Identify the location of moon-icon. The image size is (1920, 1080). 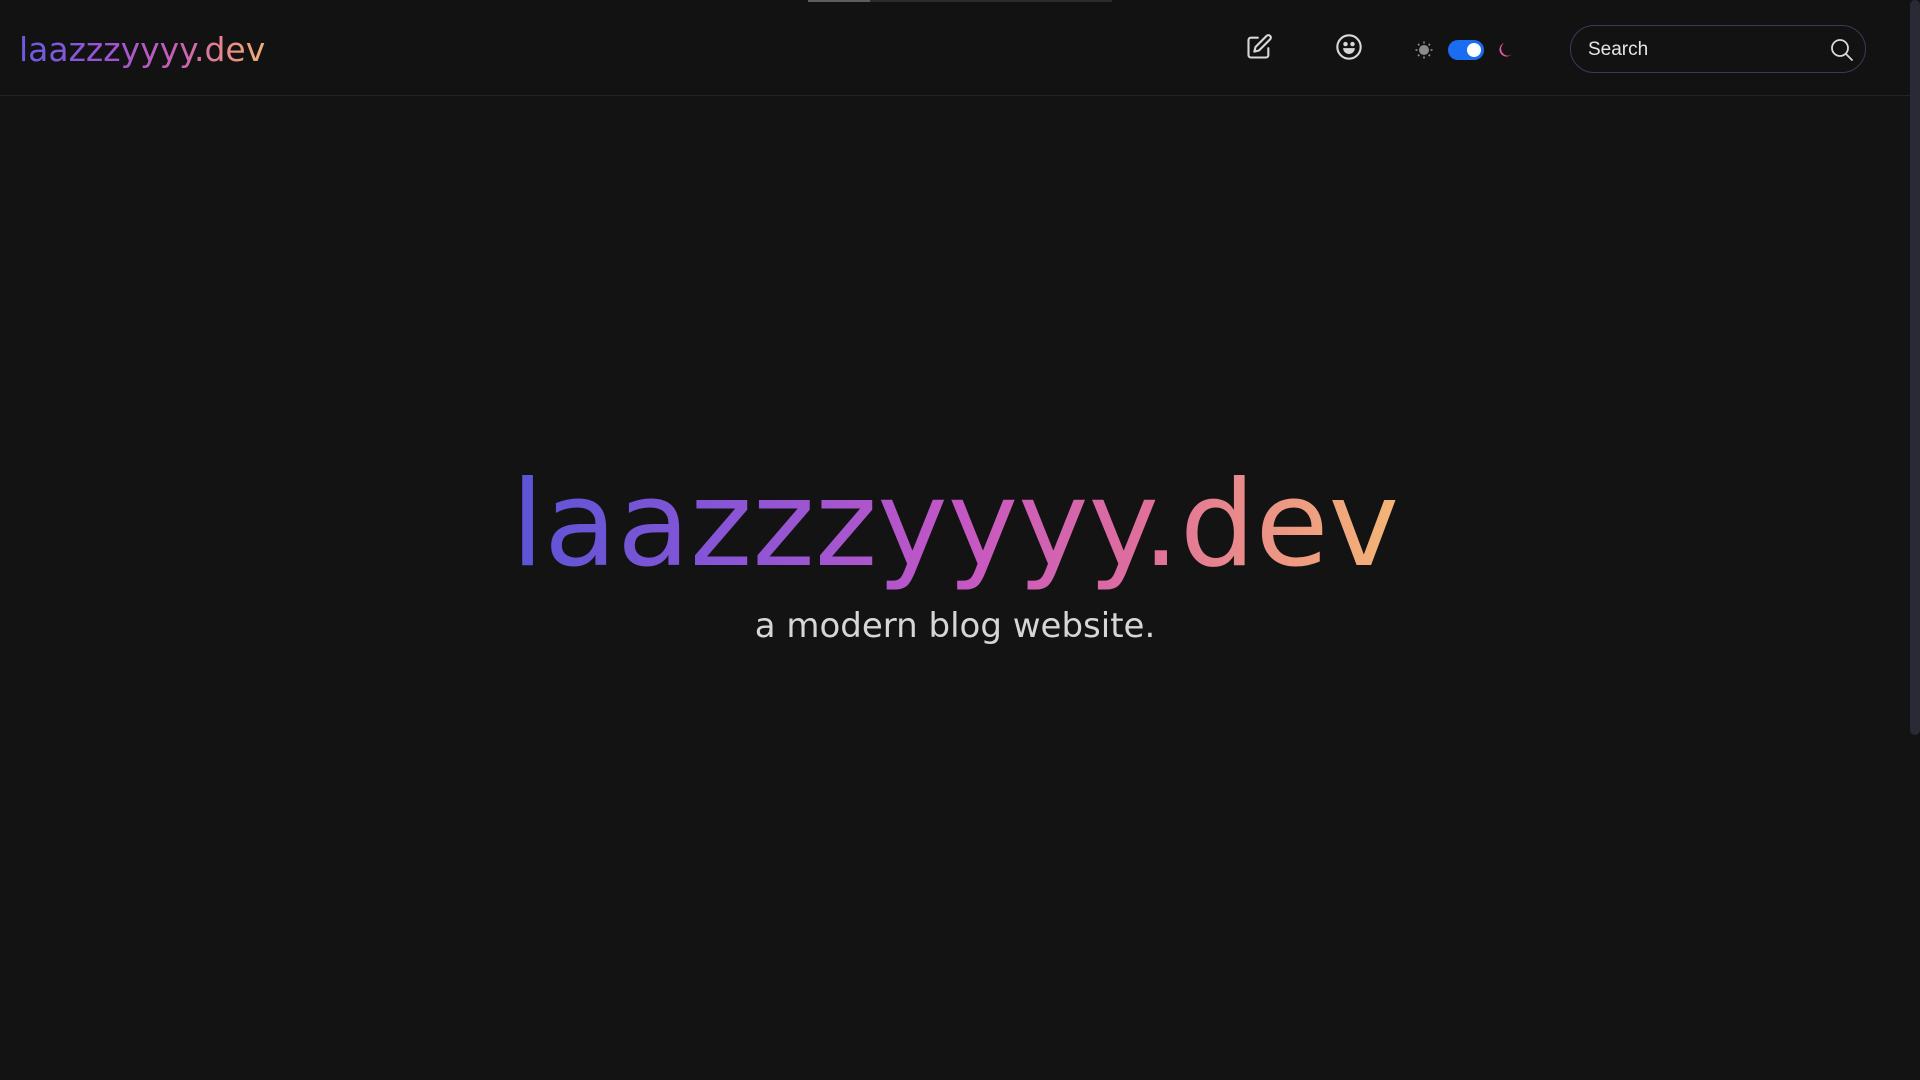
(1506, 50).